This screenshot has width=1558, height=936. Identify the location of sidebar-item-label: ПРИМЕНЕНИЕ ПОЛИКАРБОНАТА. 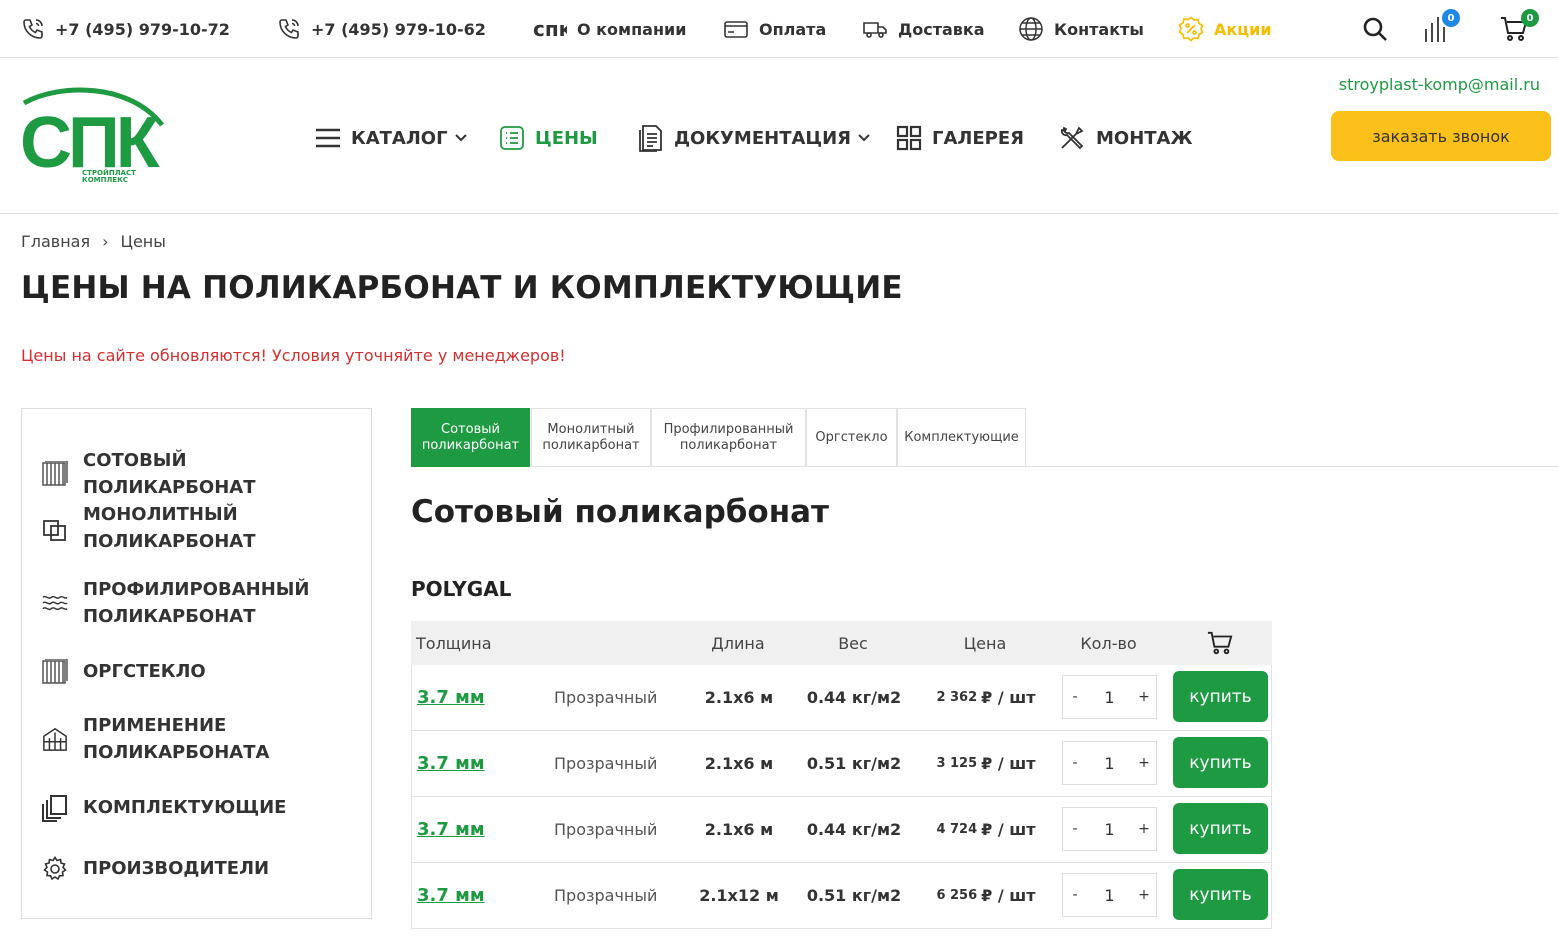
(176, 739).